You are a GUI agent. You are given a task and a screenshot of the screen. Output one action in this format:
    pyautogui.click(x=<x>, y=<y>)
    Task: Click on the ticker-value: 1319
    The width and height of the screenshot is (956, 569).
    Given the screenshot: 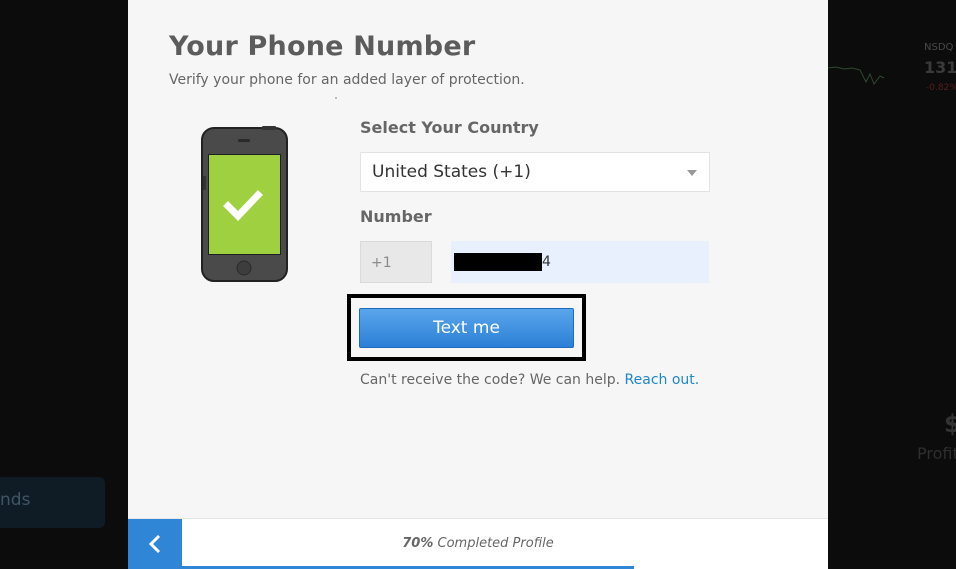 What is the action you would take?
    pyautogui.click(x=940, y=67)
    